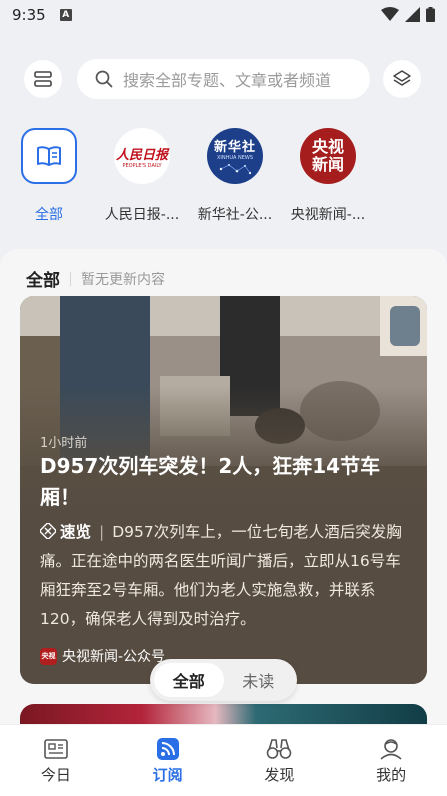 This screenshot has width=447, height=796. Describe the element at coordinates (390, 14) in the screenshot. I see `wifi-icon` at that location.